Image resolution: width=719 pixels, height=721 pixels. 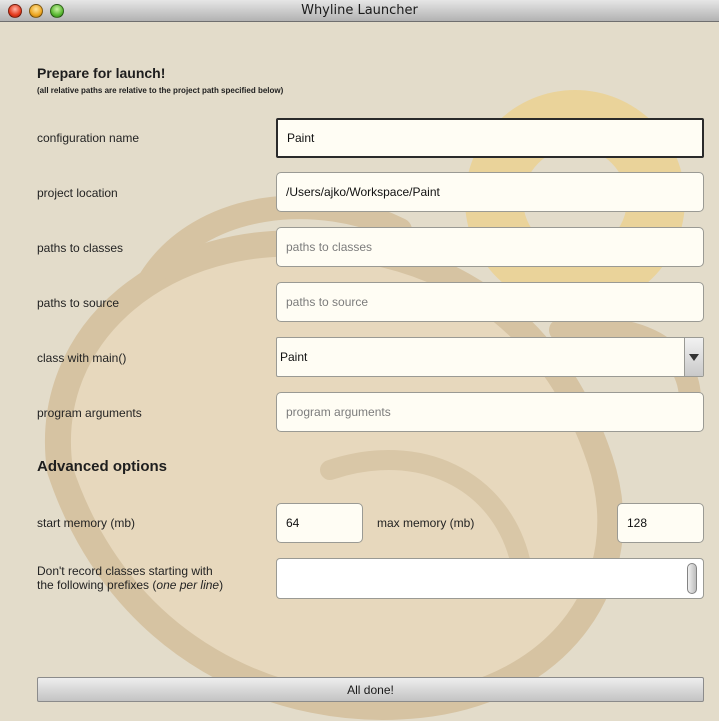 What do you see at coordinates (86, 523) in the screenshot?
I see `start-memory-label: start memory (mb)` at bounding box center [86, 523].